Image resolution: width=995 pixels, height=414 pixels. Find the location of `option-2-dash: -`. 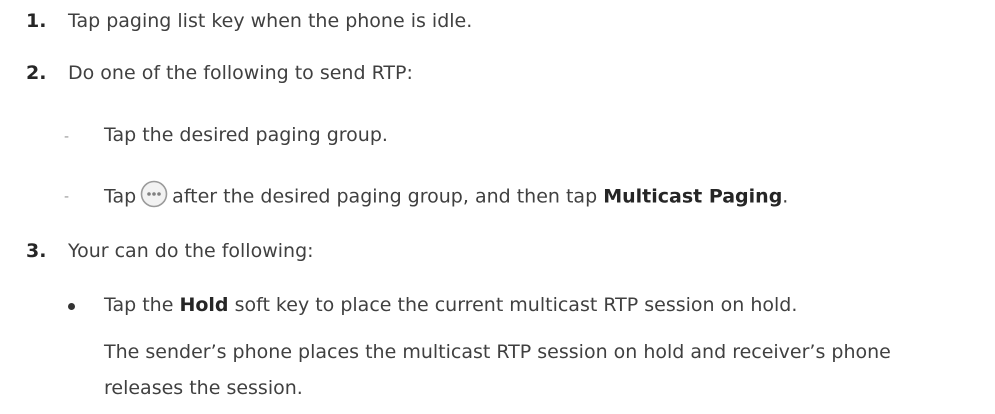

option-2-dash: - is located at coordinates (67, 197).